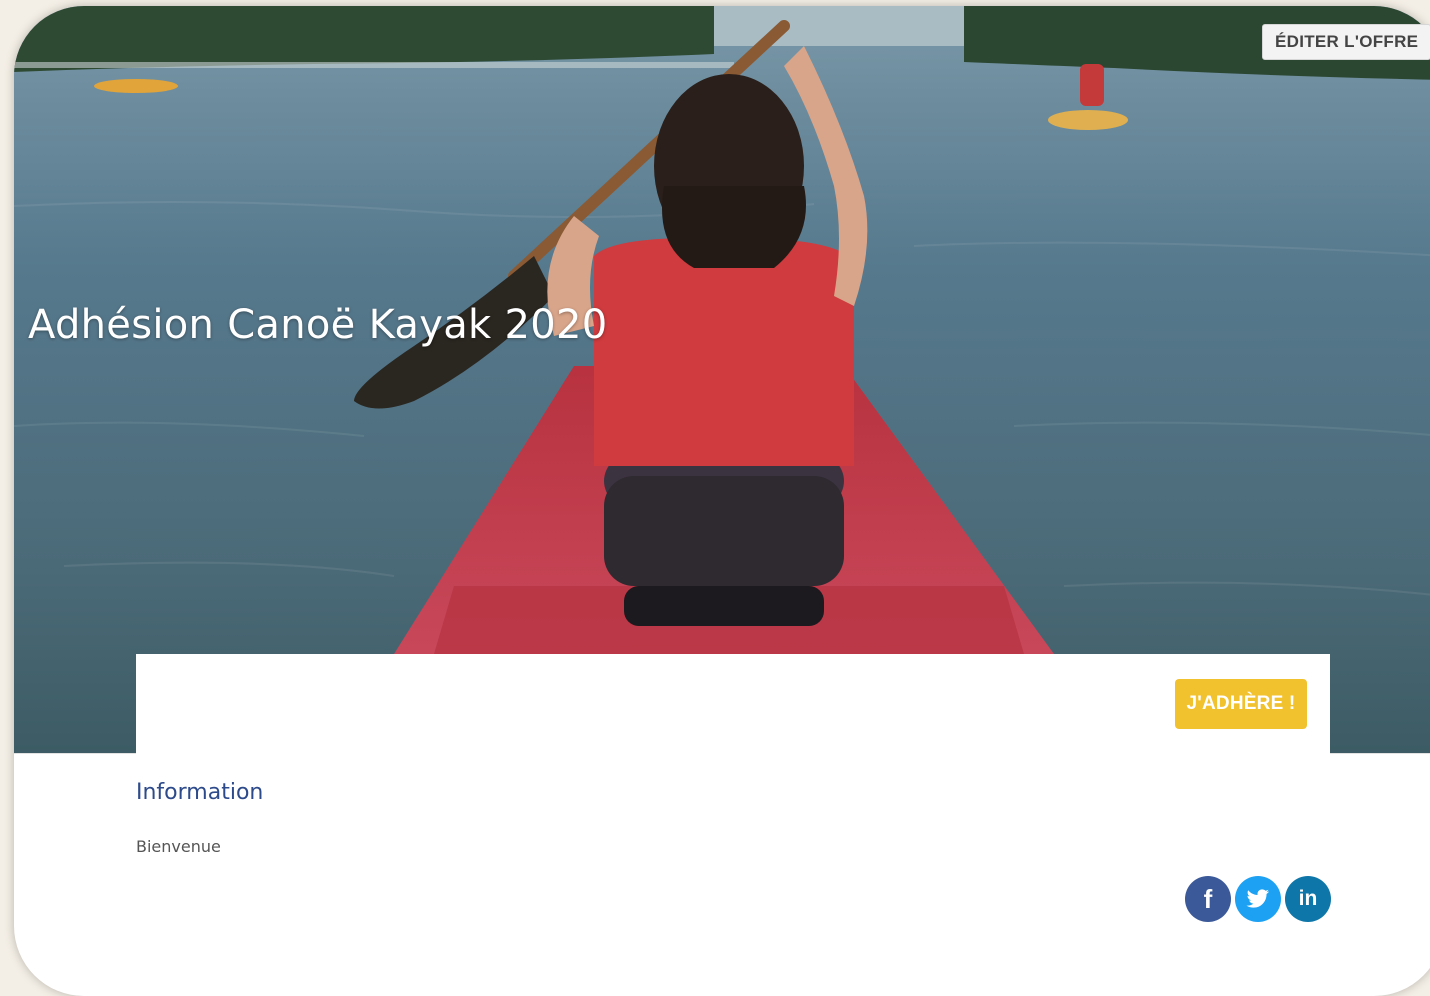 Image resolution: width=1430 pixels, height=996 pixels. I want to click on information-text: Bienvenue, so click(178, 846).